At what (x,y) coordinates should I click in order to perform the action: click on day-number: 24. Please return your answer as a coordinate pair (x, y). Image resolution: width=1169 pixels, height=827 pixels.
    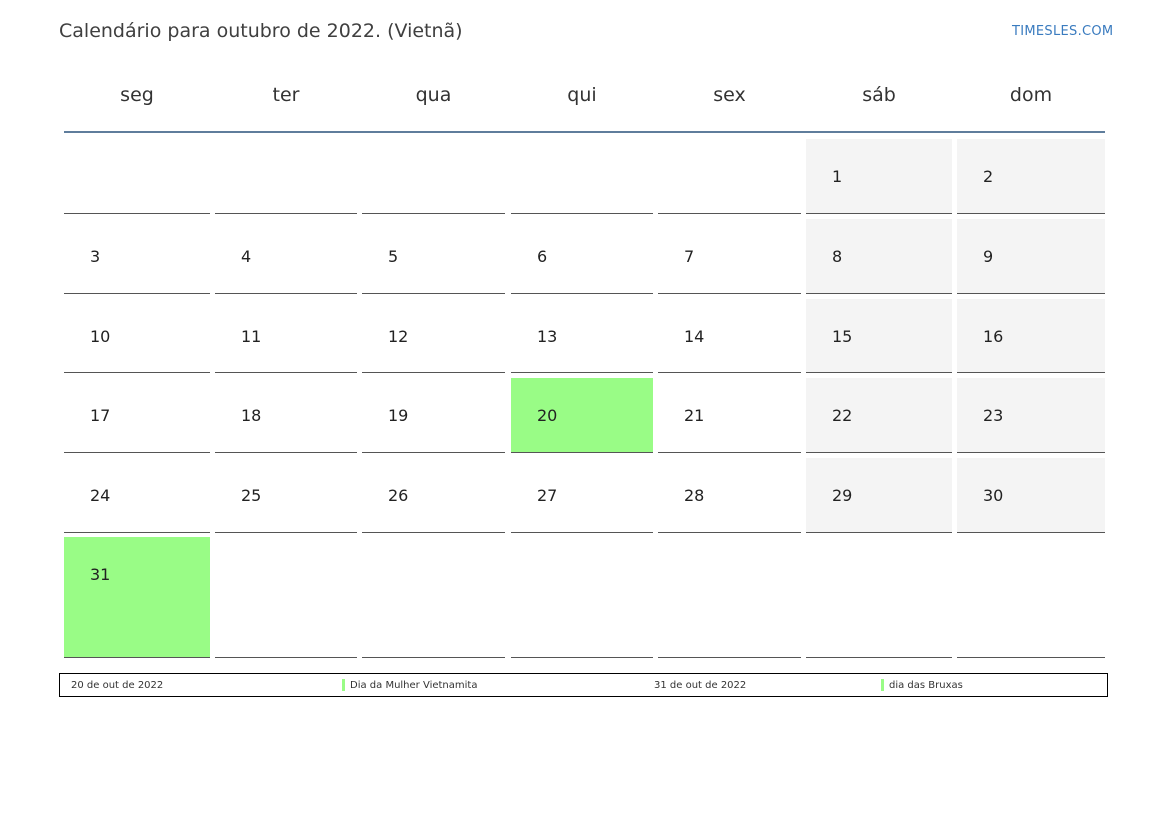
    Looking at the image, I should click on (100, 495).